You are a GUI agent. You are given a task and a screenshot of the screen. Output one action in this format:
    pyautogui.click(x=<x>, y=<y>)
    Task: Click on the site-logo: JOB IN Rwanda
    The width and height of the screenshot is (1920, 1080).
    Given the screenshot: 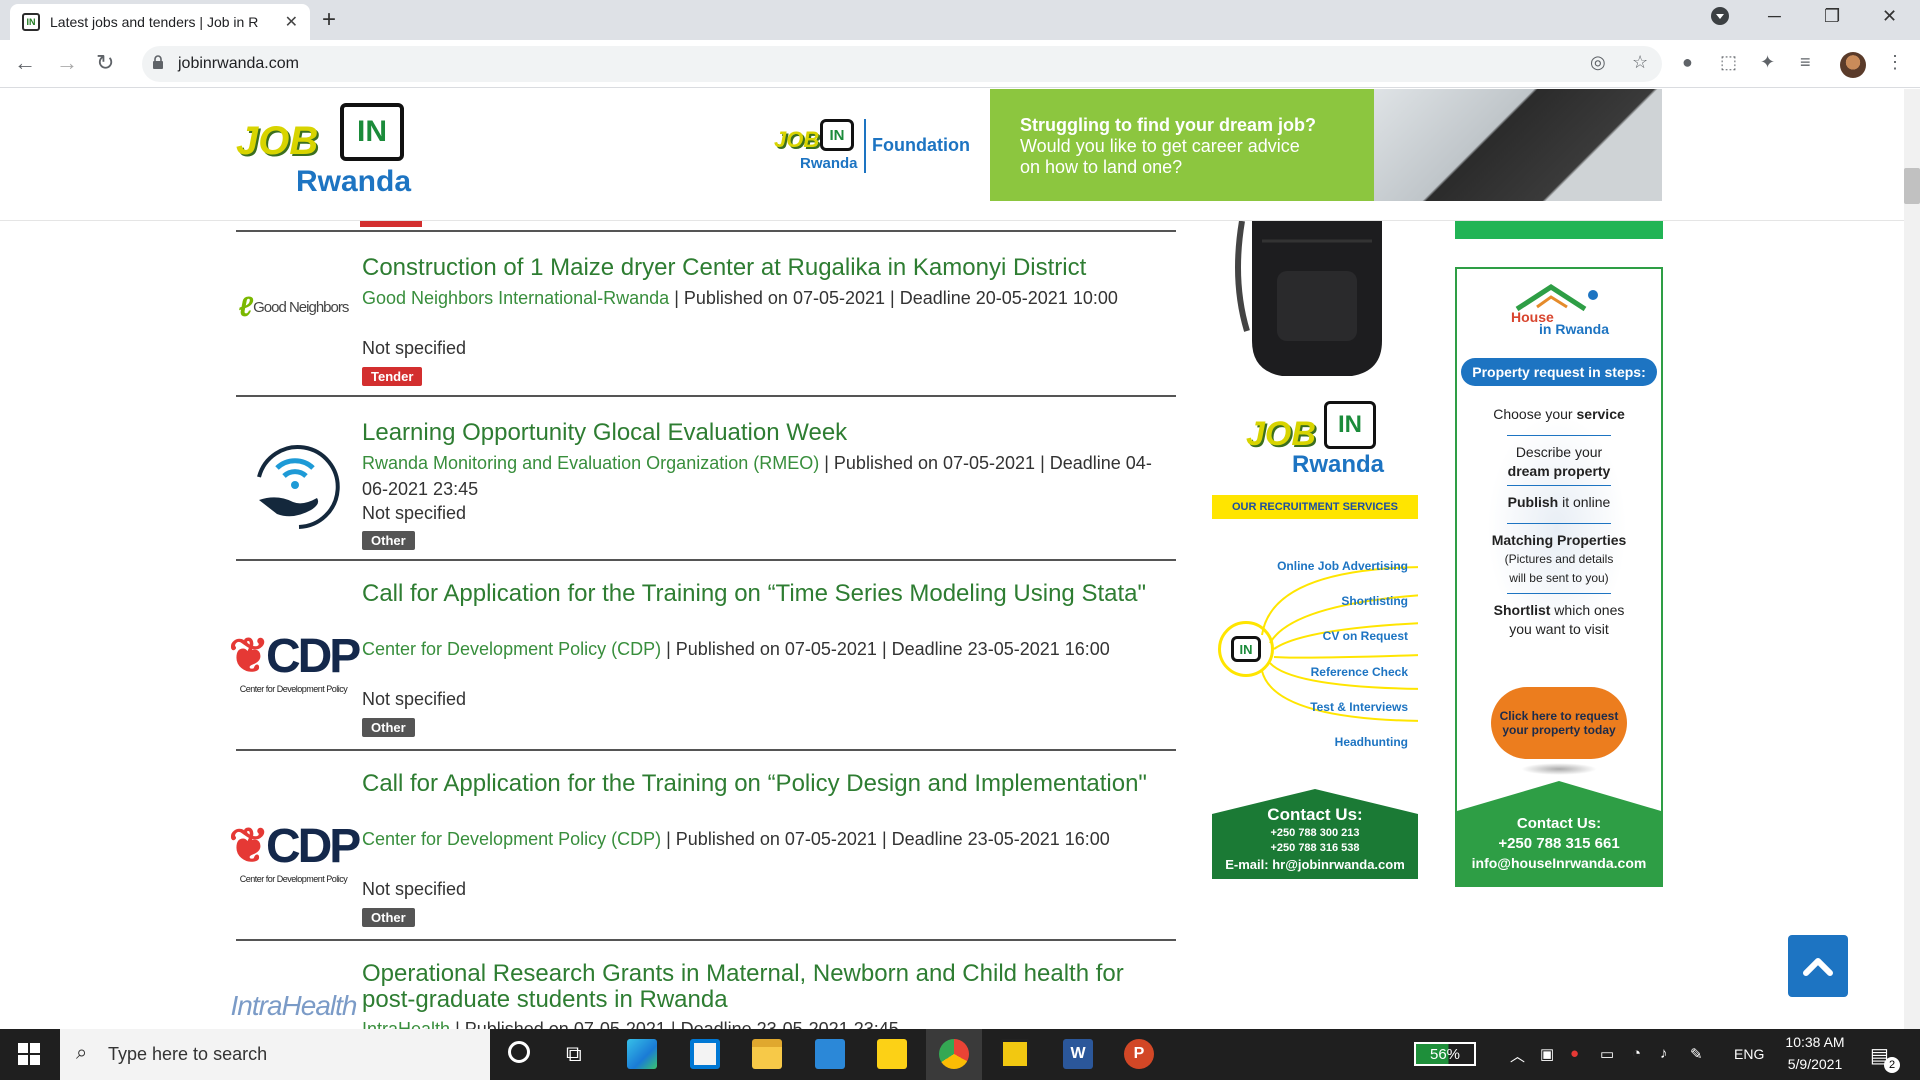 What is the action you would take?
    pyautogui.click(x=331, y=153)
    